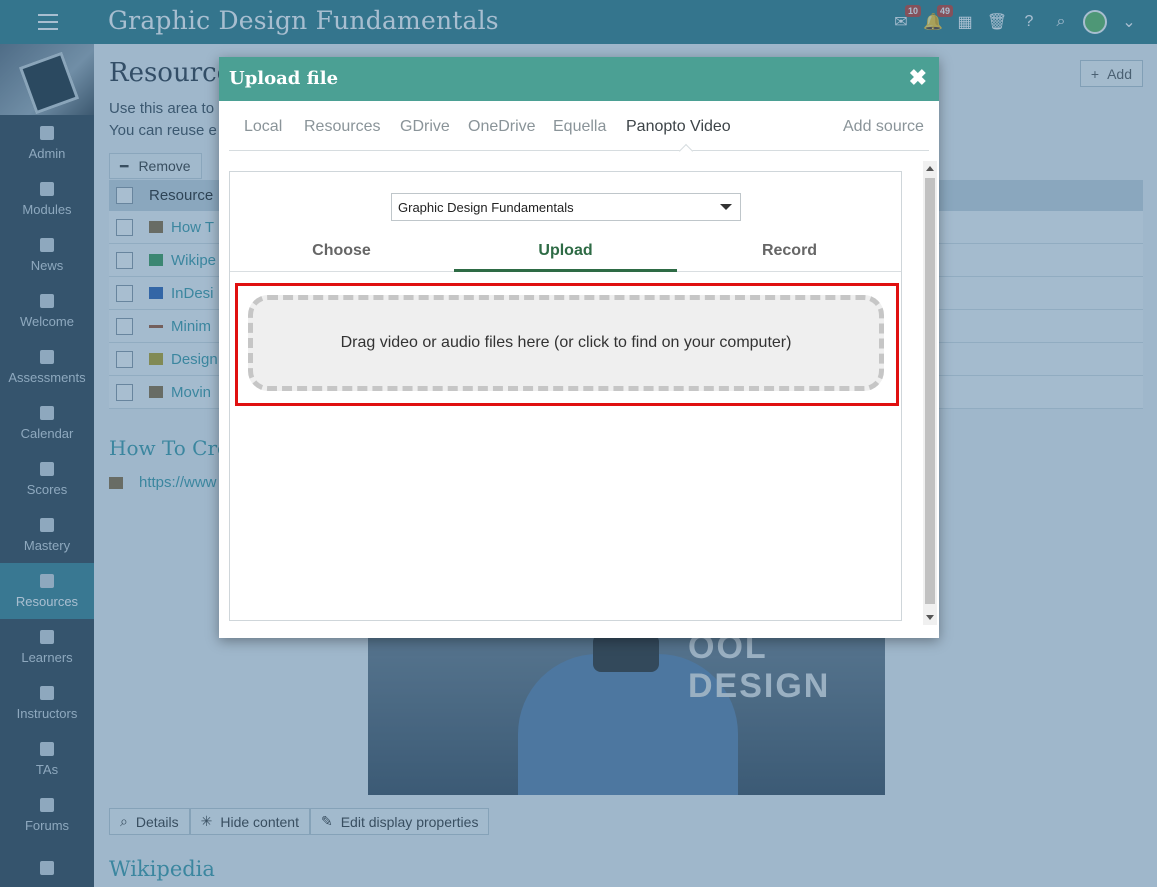 The image size is (1157, 887). I want to click on dialog-header: Upload file ✖, so click(579, 79).